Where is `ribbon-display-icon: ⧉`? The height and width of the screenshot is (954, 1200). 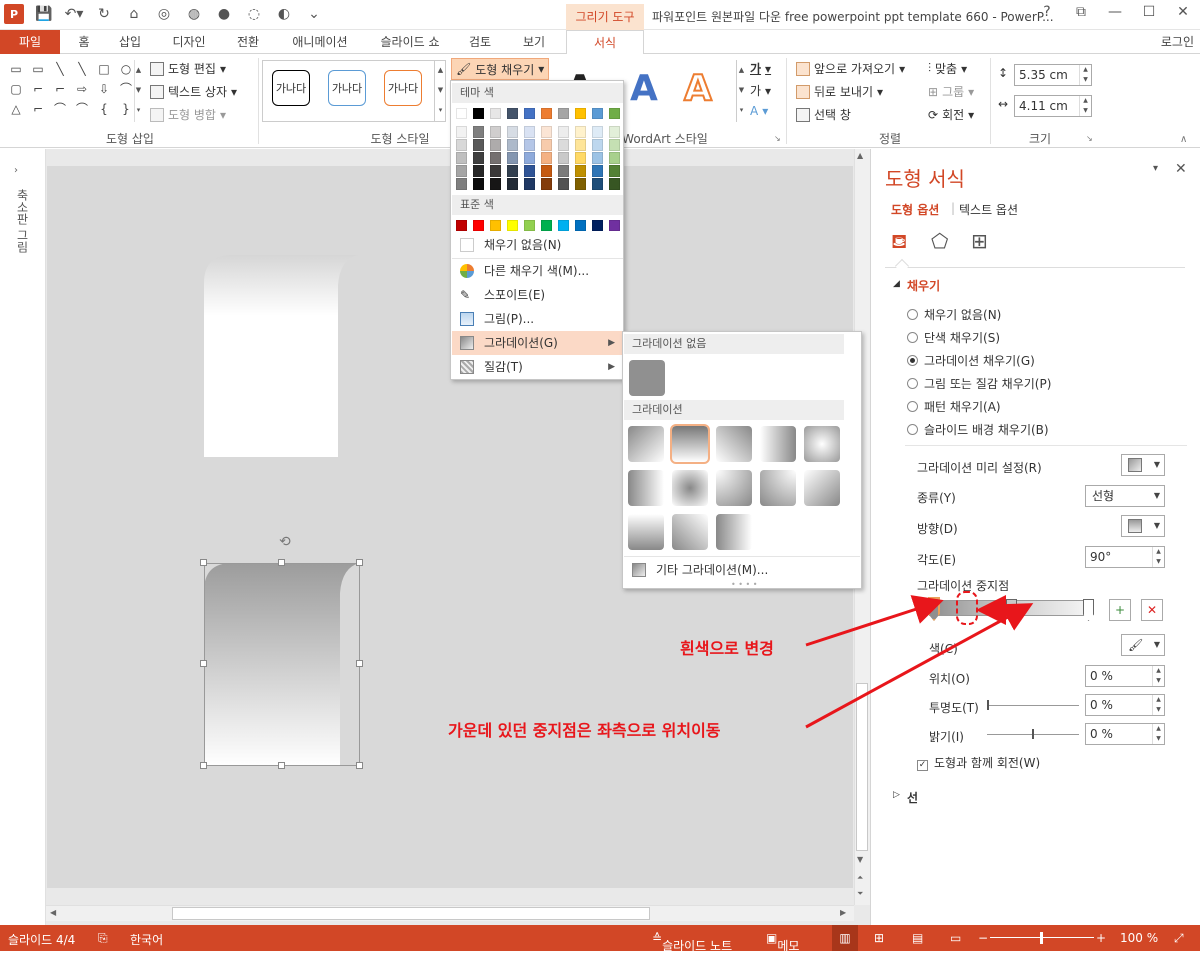
ribbon-display-icon: ⧉ is located at coordinates (1081, 12).